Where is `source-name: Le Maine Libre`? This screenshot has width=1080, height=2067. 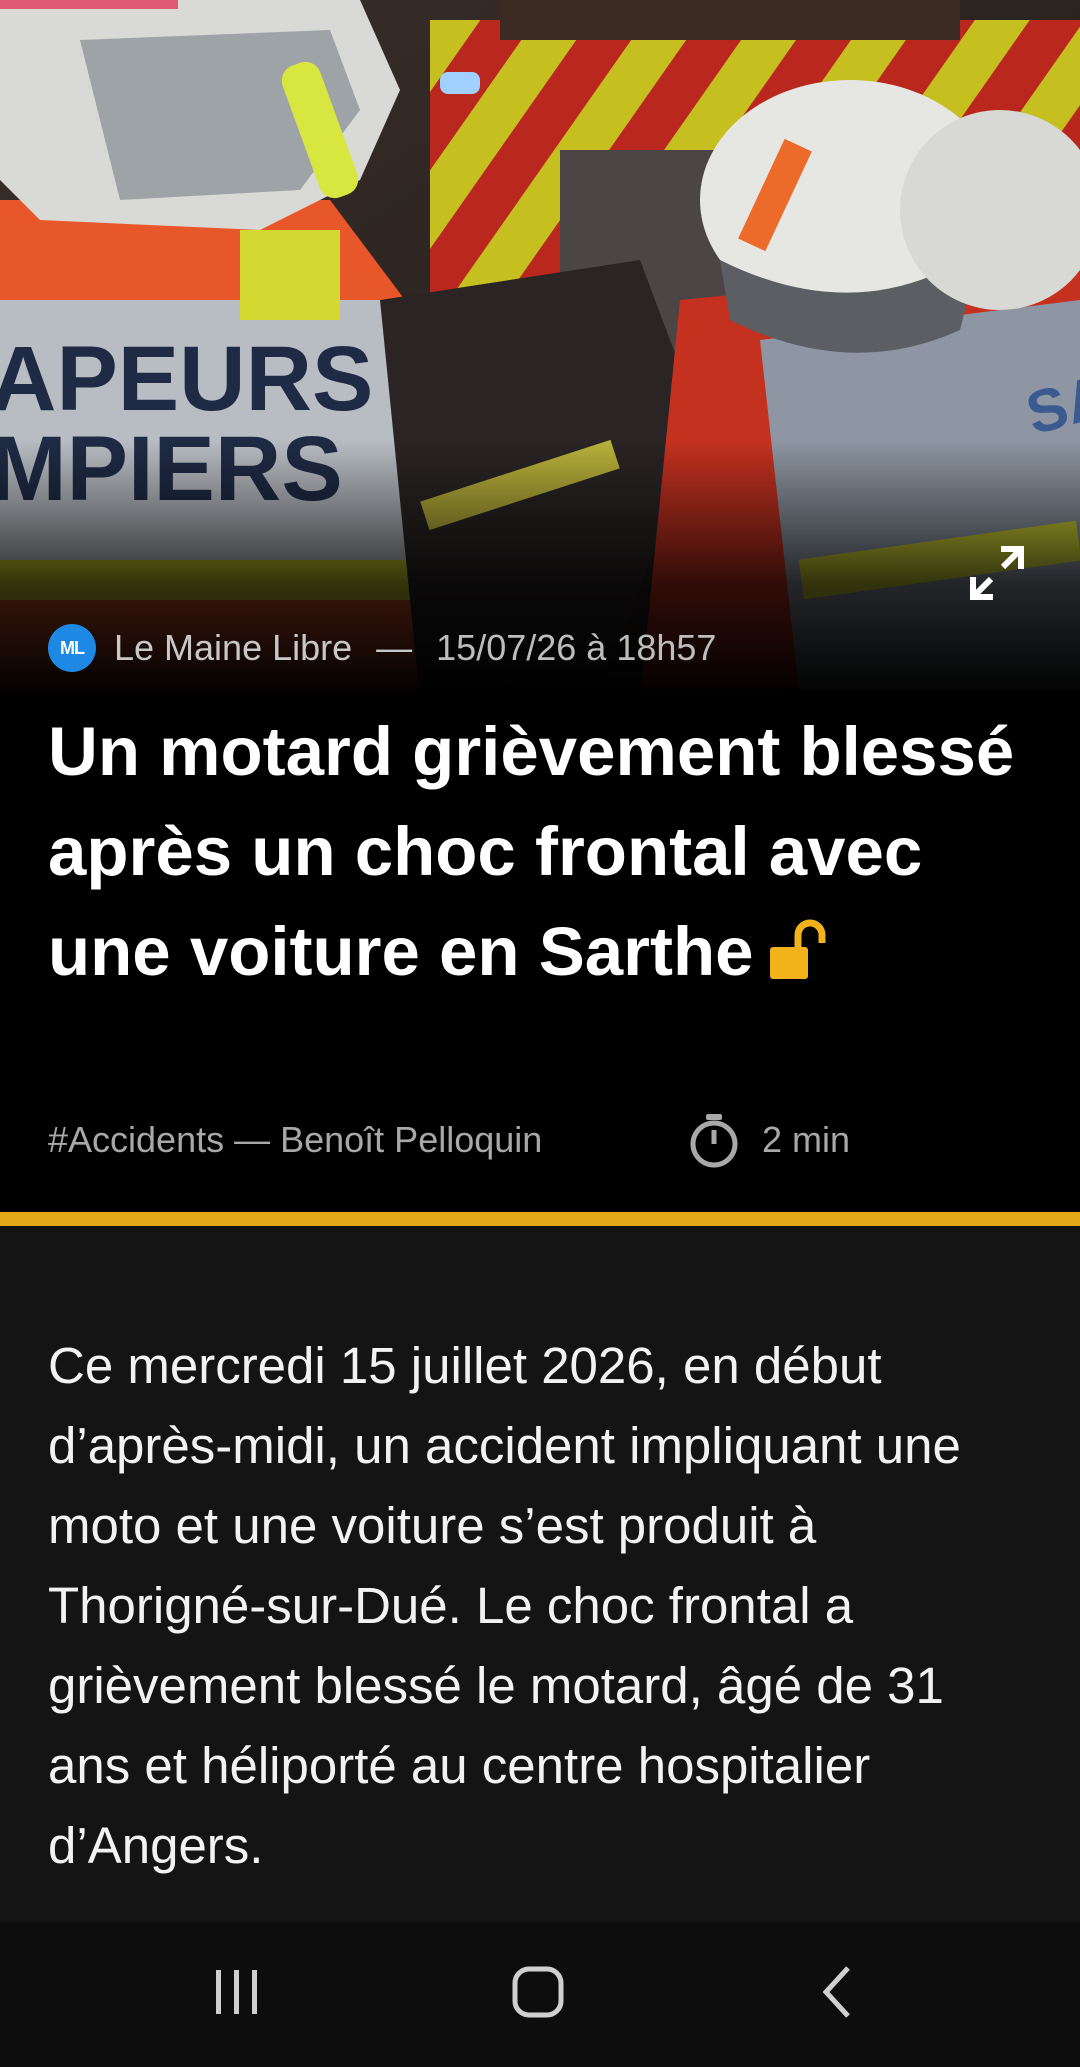
source-name: Le Maine Libre is located at coordinates (233, 648).